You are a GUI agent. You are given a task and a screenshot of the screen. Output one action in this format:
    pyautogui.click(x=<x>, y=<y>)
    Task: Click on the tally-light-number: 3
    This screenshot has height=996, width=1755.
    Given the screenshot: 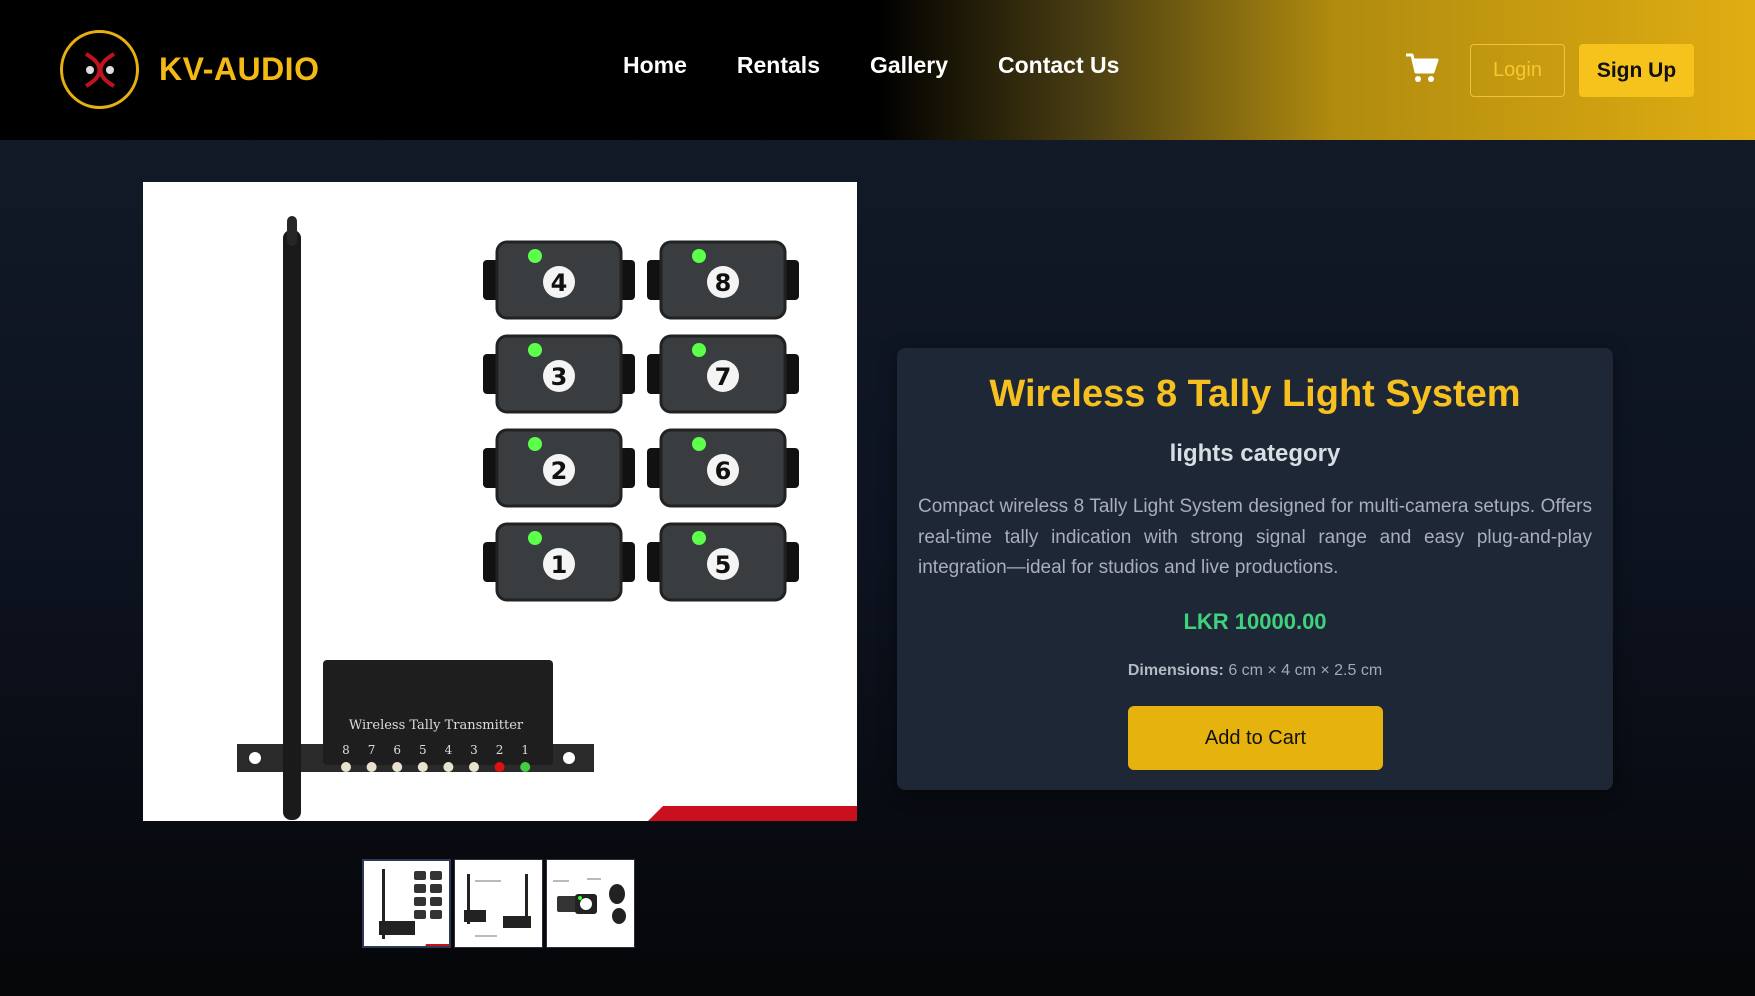 What is the action you would take?
    pyautogui.click(x=559, y=377)
    